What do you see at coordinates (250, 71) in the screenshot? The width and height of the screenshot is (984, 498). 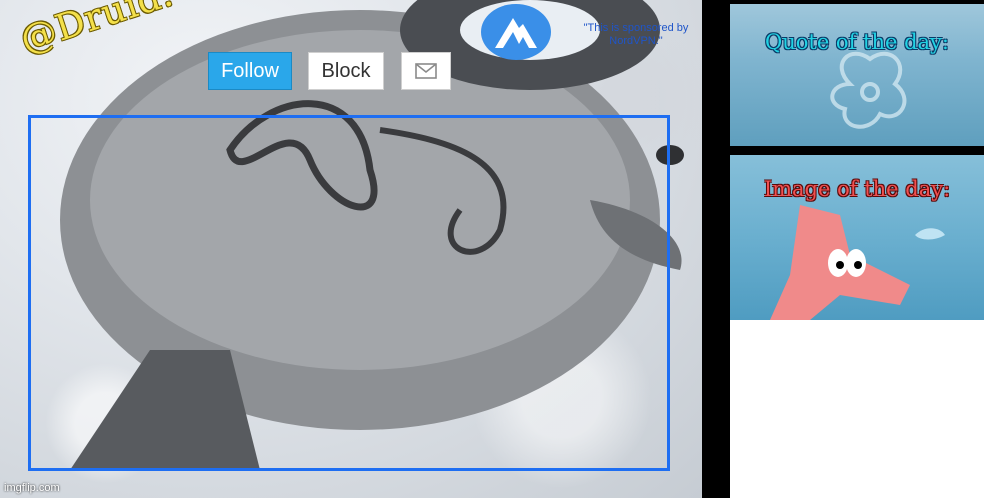 I see `follow-button: Follow` at bounding box center [250, 71].